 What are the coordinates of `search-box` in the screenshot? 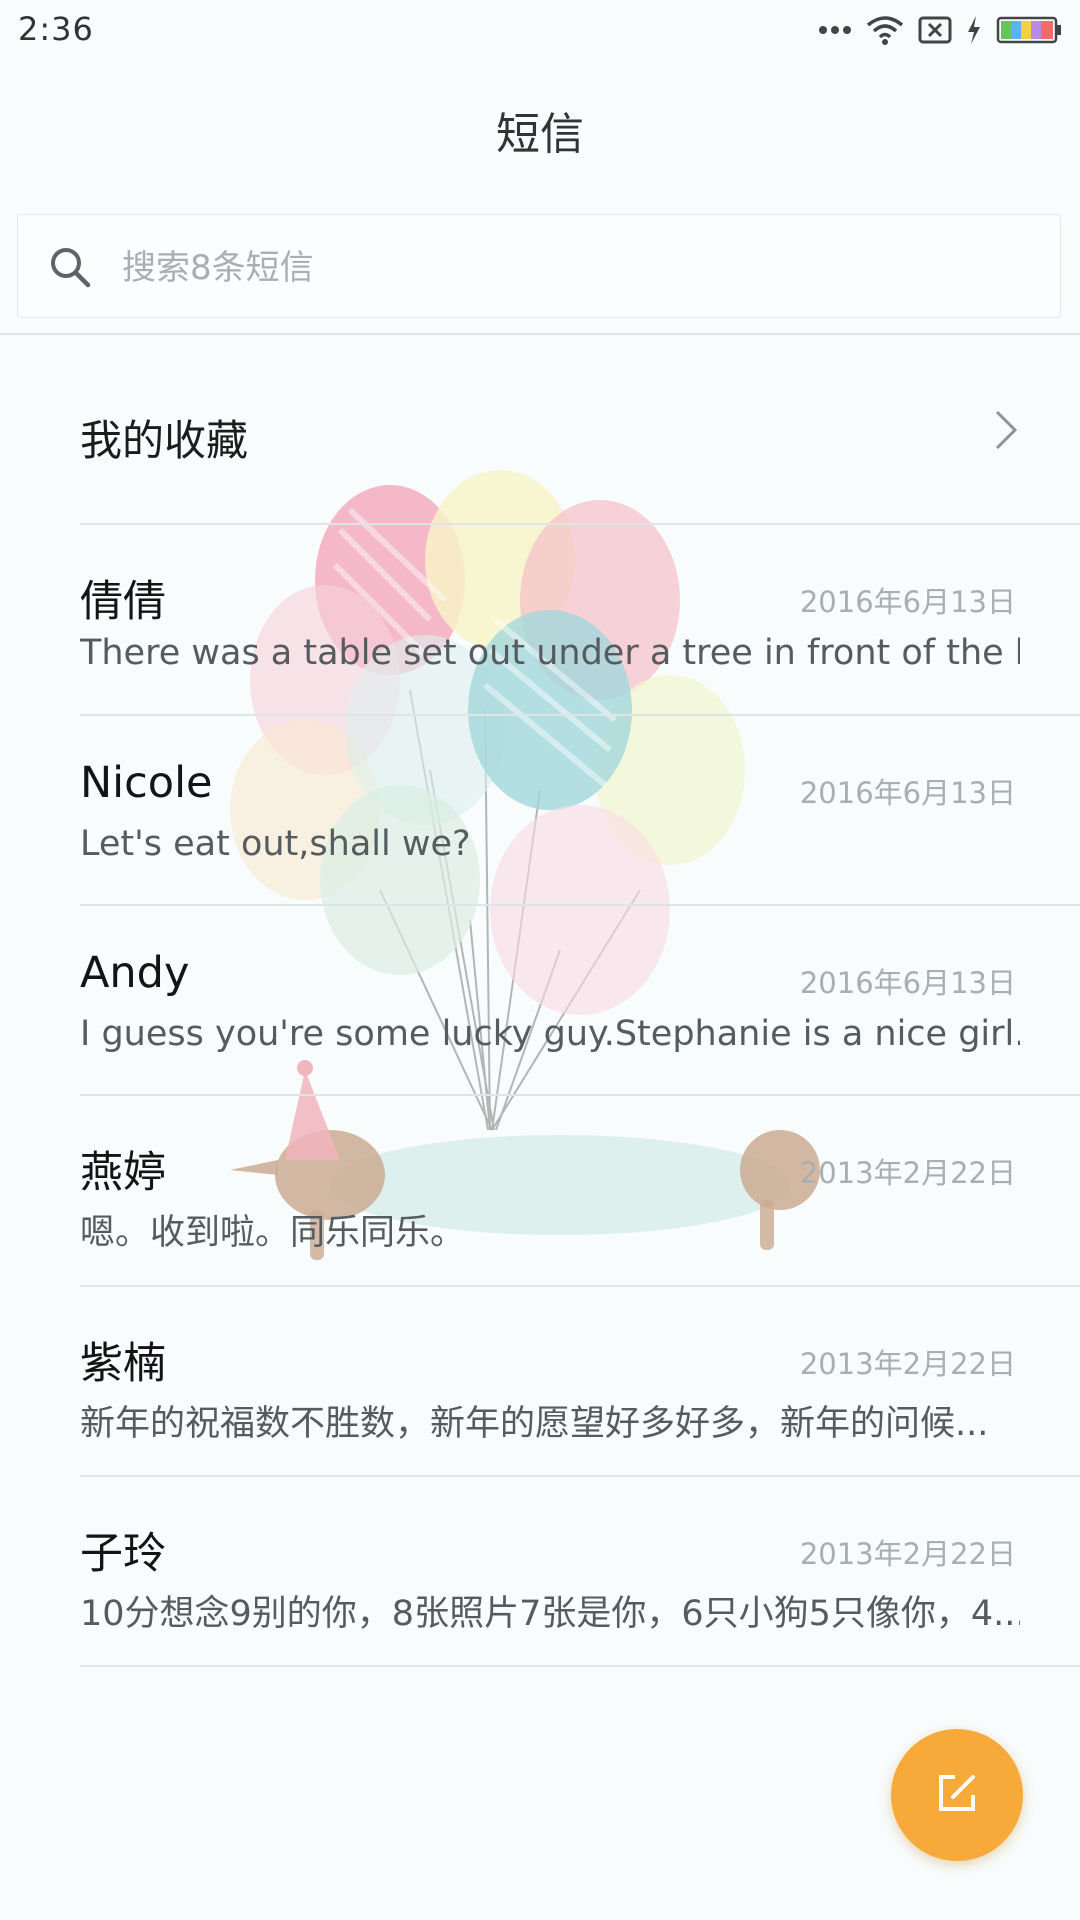 It's located at (539, 266).